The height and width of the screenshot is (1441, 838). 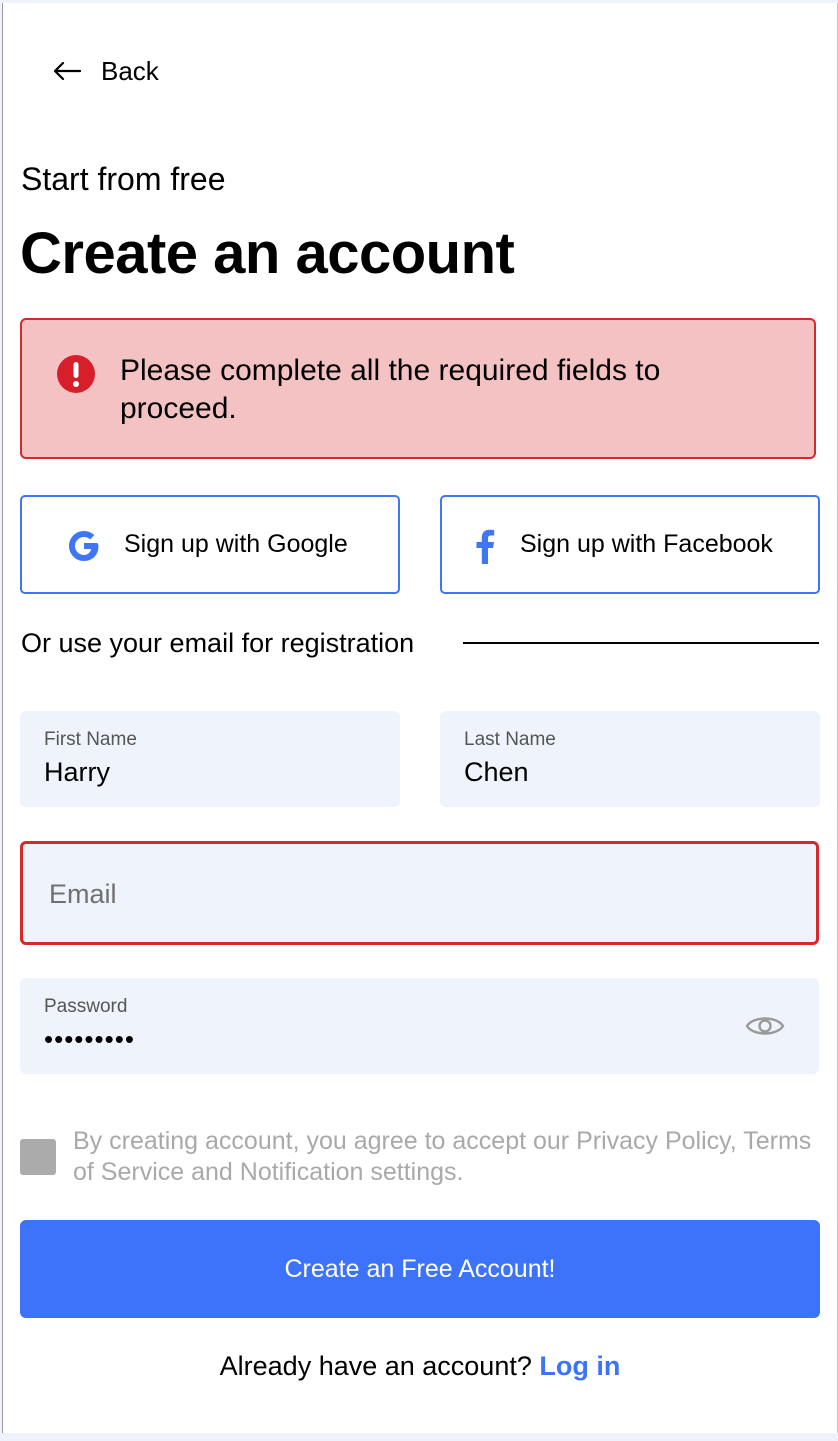 I want to click on first-name-label: First Name, so click(x=90, y=739).